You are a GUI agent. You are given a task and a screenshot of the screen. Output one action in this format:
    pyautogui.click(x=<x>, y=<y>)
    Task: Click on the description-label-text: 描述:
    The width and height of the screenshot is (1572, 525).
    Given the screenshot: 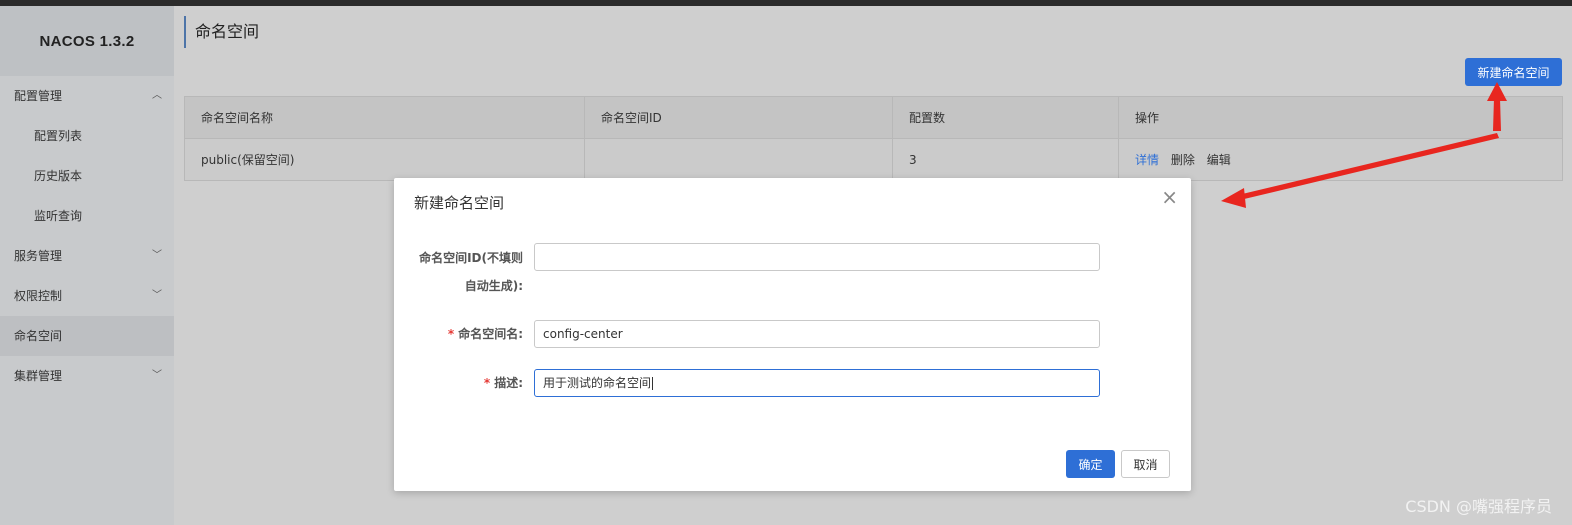 What is the action you would take?
    pyautogui.click(x=508, y=383)
    